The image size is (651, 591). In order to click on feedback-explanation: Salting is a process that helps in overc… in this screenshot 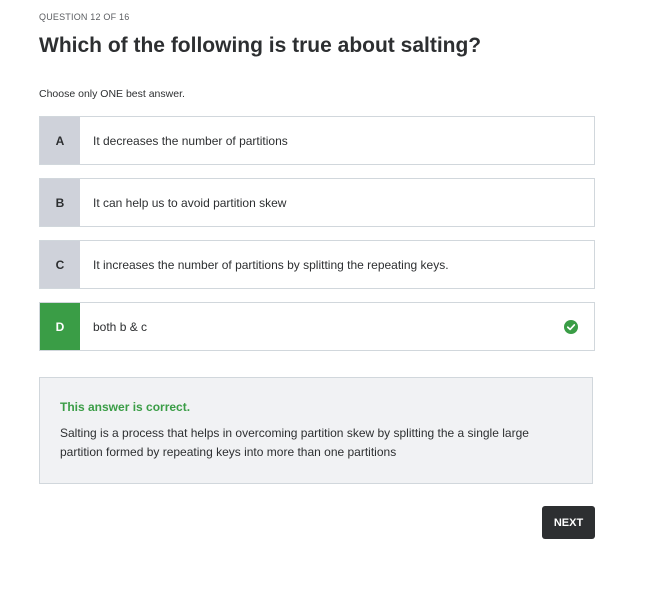, I will do `click(294, 442)`.